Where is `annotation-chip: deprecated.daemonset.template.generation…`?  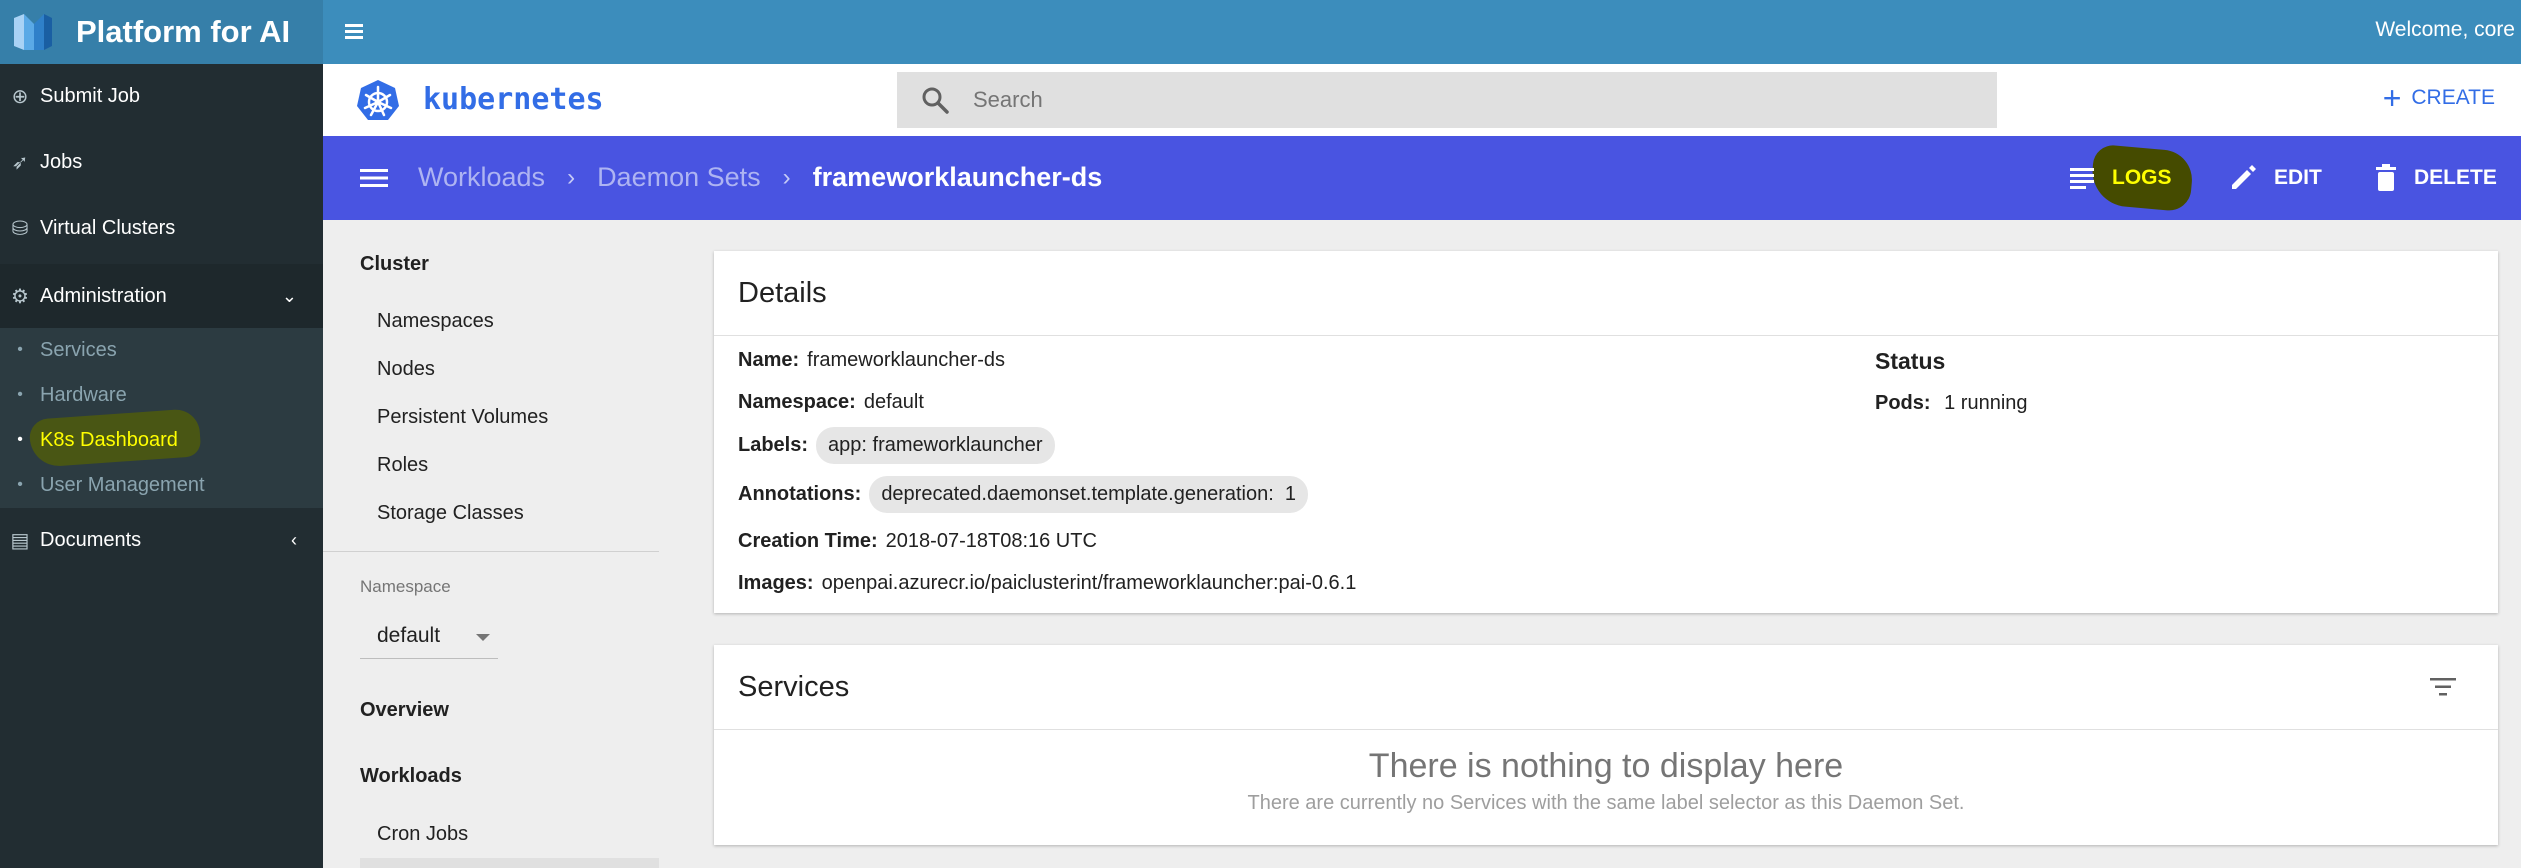
annotation-chip: deprecated.daemonset.template.generation… is located at coordinates (1089, 494).